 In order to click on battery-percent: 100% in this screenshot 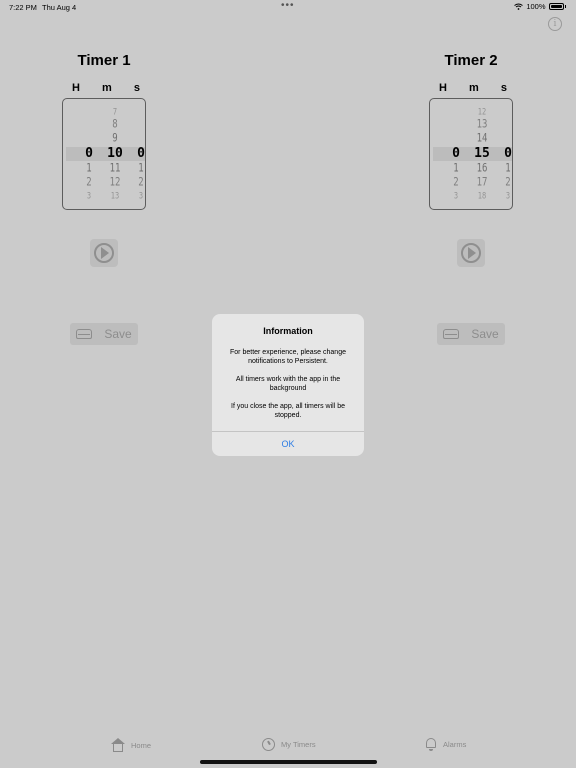, I will do `click(536, 6)`.